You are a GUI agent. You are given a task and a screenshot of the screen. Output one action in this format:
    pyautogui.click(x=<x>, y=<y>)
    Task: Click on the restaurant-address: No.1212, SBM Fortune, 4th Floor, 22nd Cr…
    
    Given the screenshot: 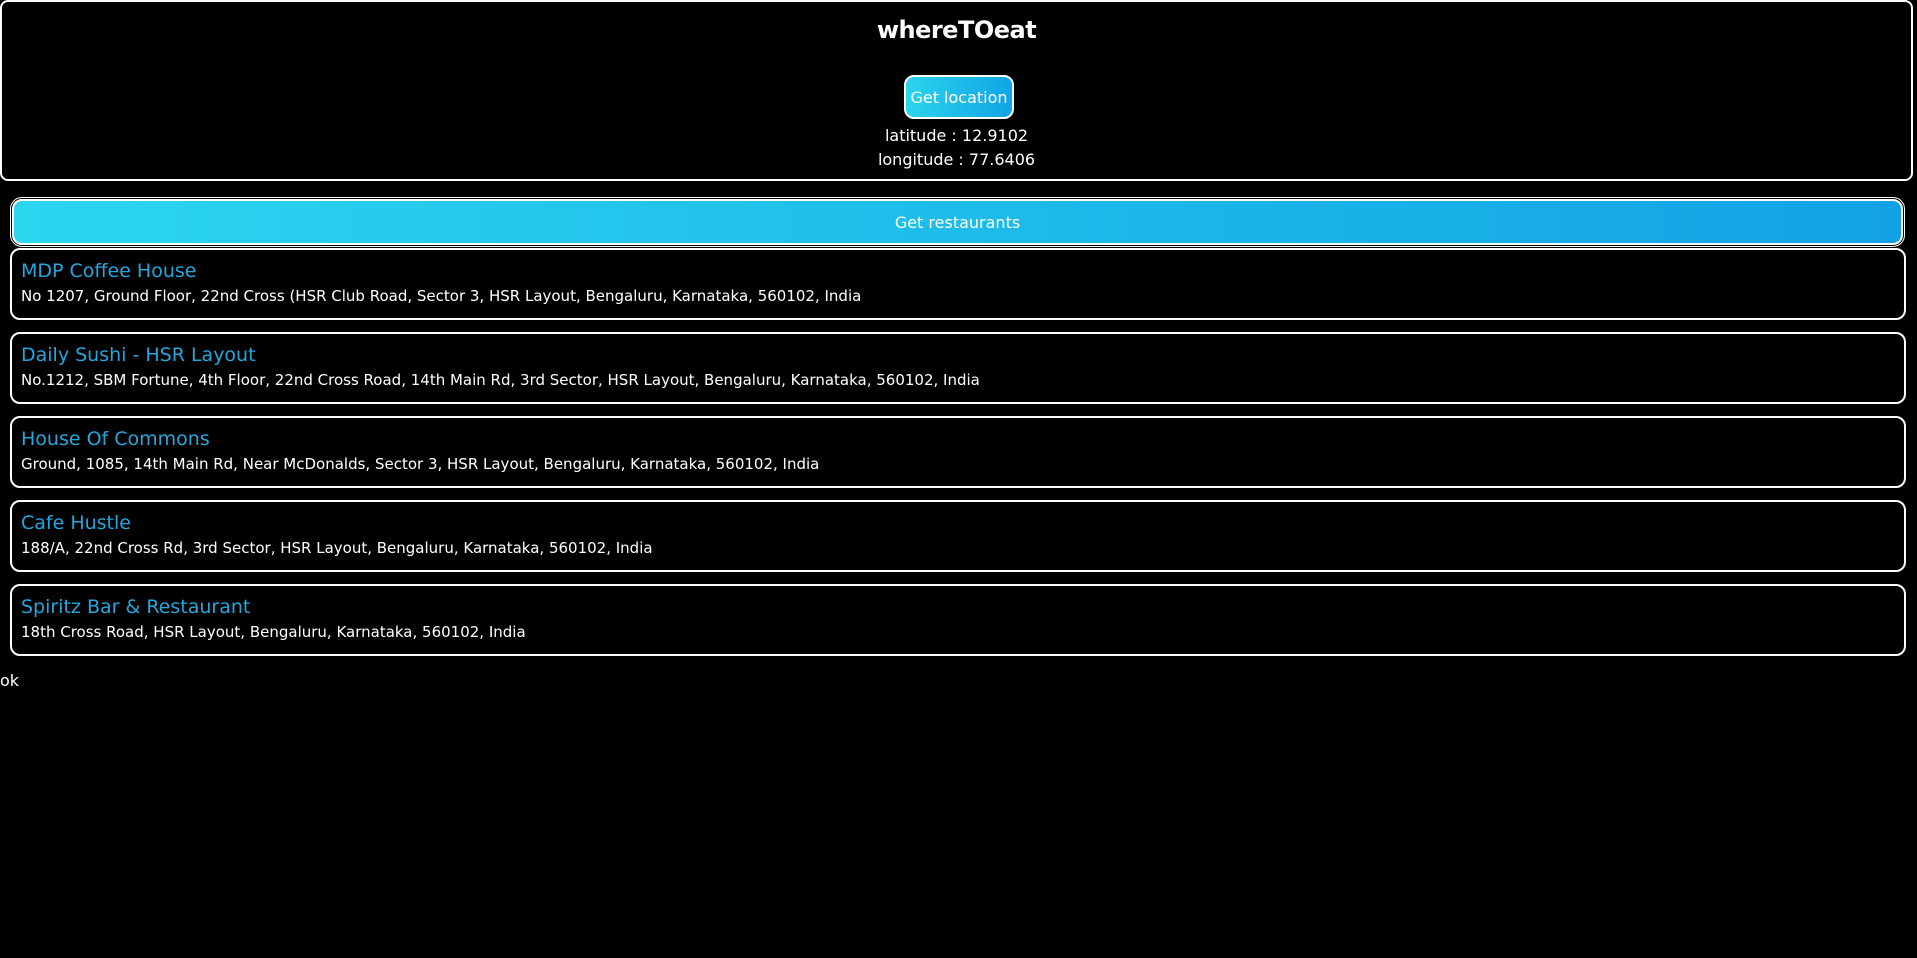 What is the action you would take?
    pyautogui.click(x=500, y=380)
    